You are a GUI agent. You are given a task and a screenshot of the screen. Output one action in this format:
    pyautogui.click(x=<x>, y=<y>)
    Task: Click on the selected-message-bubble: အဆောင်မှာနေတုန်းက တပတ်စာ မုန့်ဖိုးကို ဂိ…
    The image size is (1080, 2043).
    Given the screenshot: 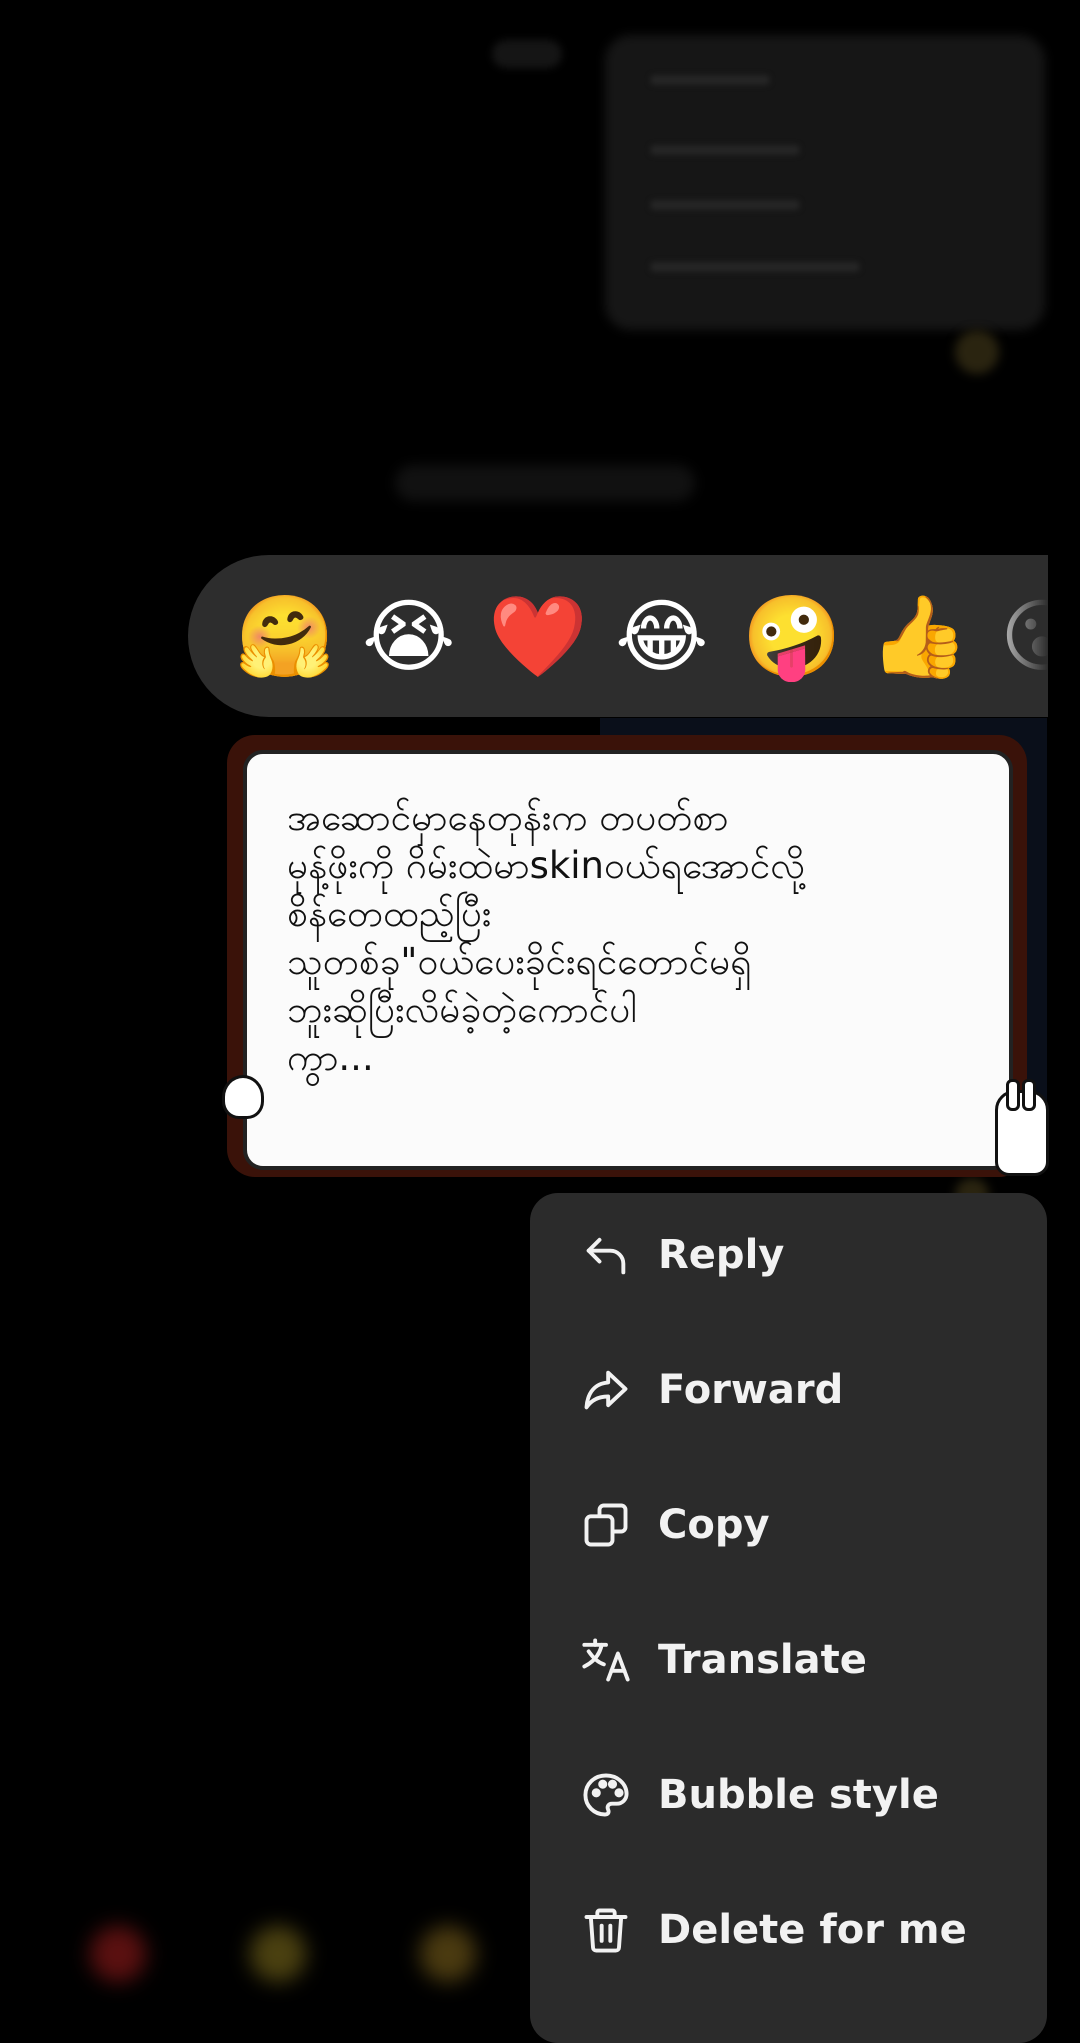 What is the action you would take?
    pyautogui.click(x=628, y=960)
    